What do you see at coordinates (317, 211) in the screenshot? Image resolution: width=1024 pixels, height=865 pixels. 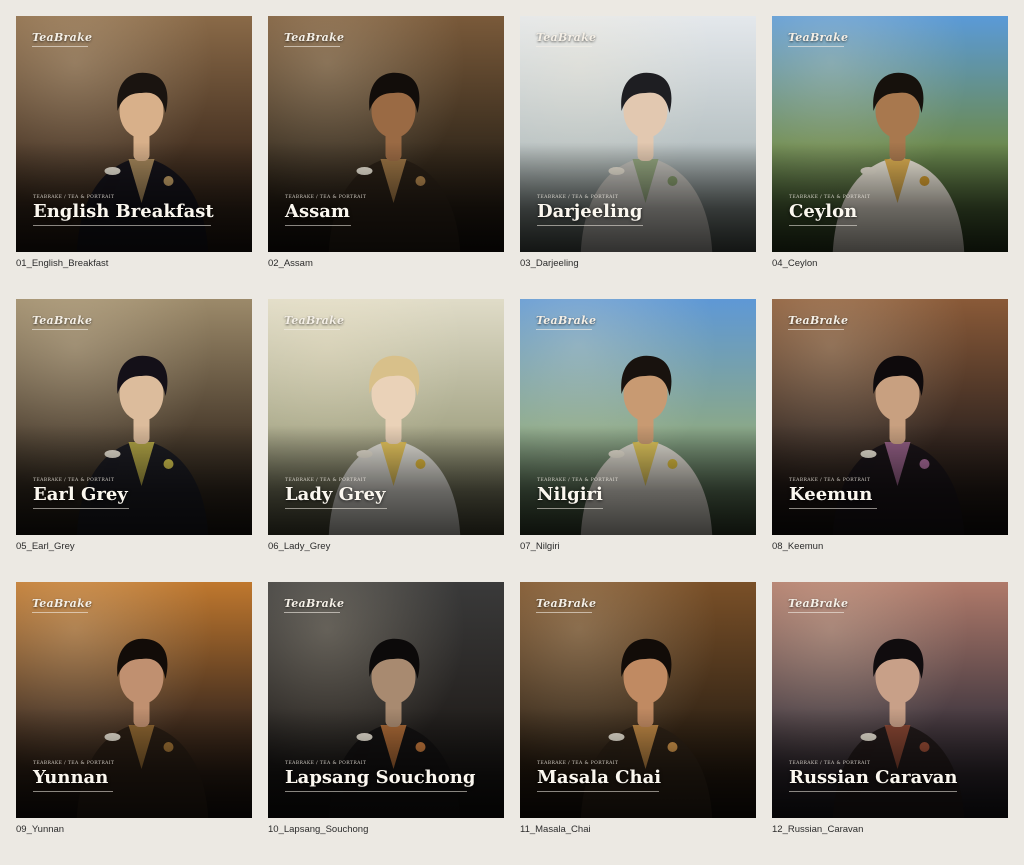 I see `tea-name-title: Assam` at bounding box center [317, 211].